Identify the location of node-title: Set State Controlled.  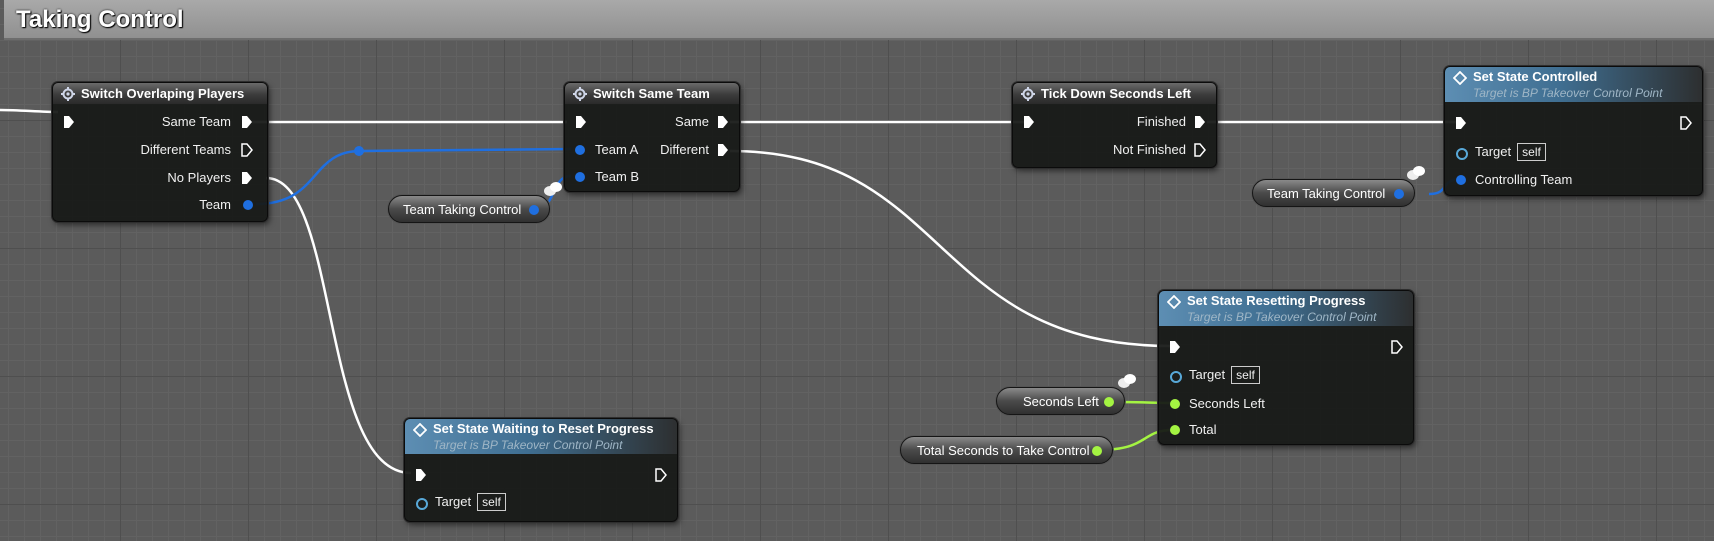
(1535, 76).